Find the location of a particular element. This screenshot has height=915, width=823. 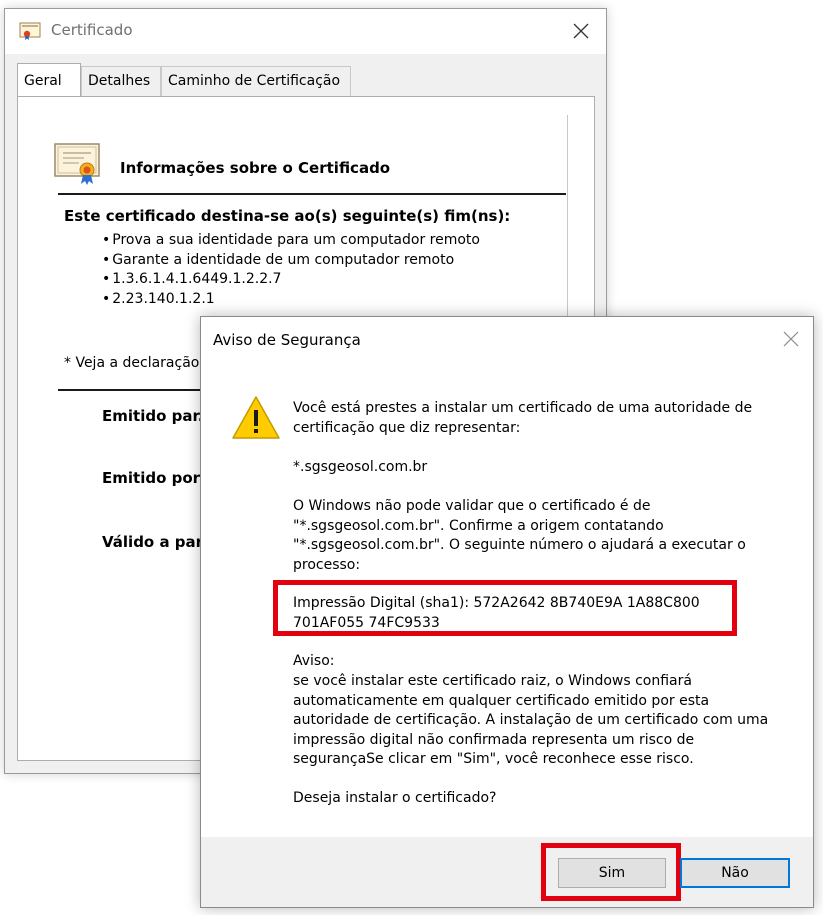

dialog-title: Aviso de Segurança is located at coordinates (287, 340).